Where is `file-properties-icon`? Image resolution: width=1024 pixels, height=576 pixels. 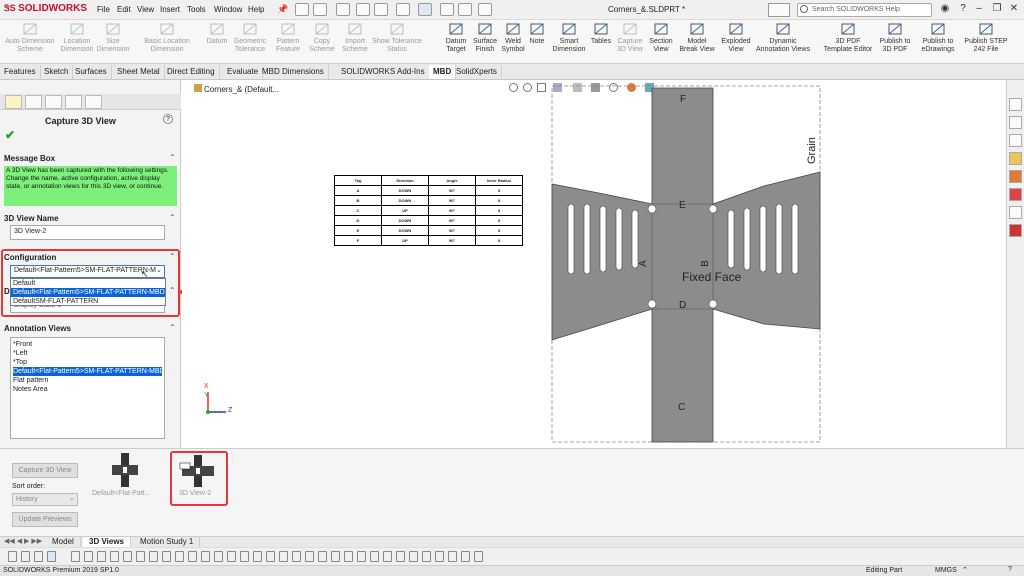
file-properties-icon is located at coordinates (465, 9).